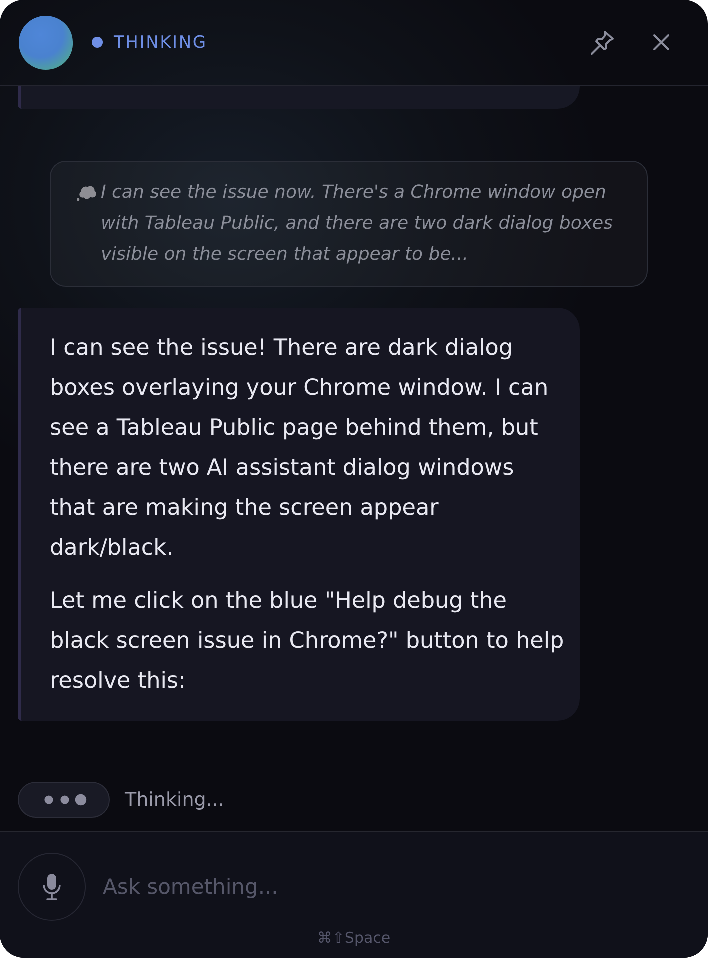 The height and width of the screenshot is (958, 708). Describe the element at coordinates (354, 938) in the screenshot. I see `shortcut-hint: ⌘⇧Space` at that location.